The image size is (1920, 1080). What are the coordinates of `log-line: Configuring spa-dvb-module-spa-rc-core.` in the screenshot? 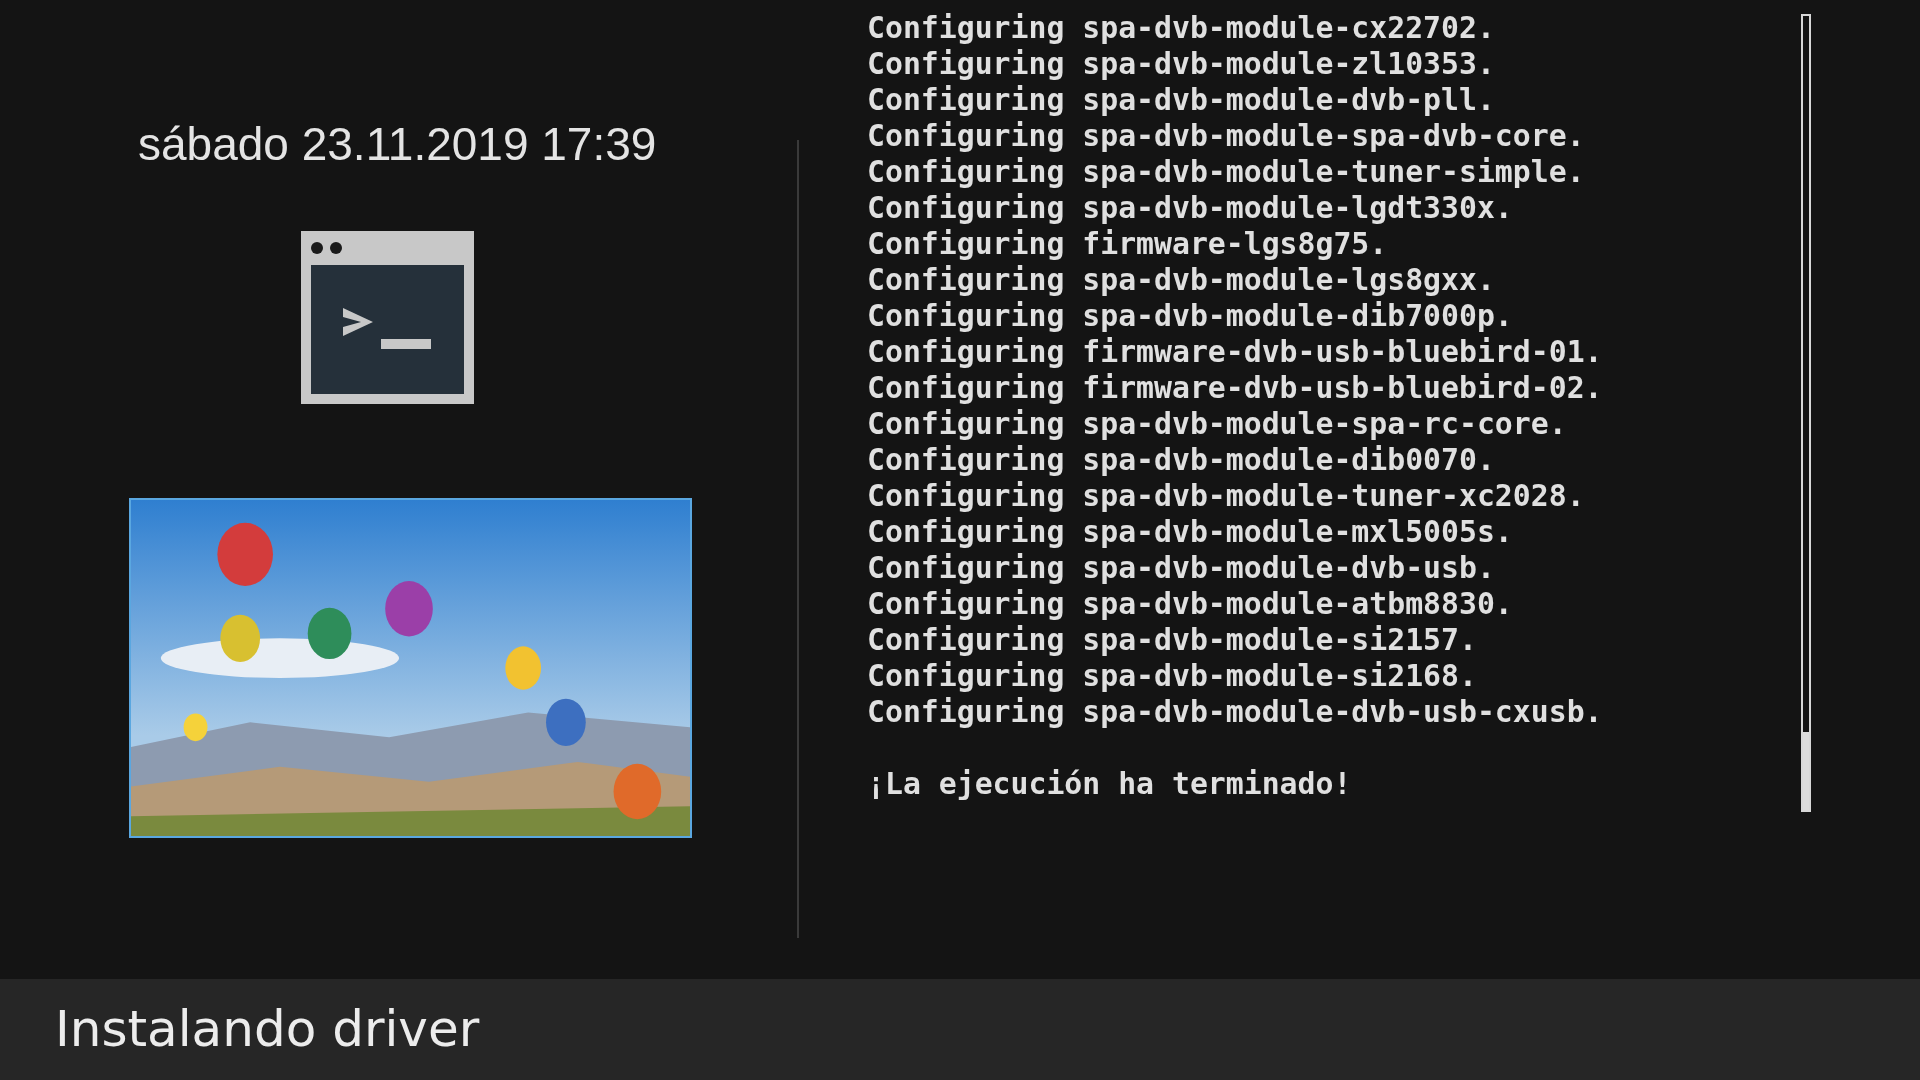 It's located at (1217, 424).